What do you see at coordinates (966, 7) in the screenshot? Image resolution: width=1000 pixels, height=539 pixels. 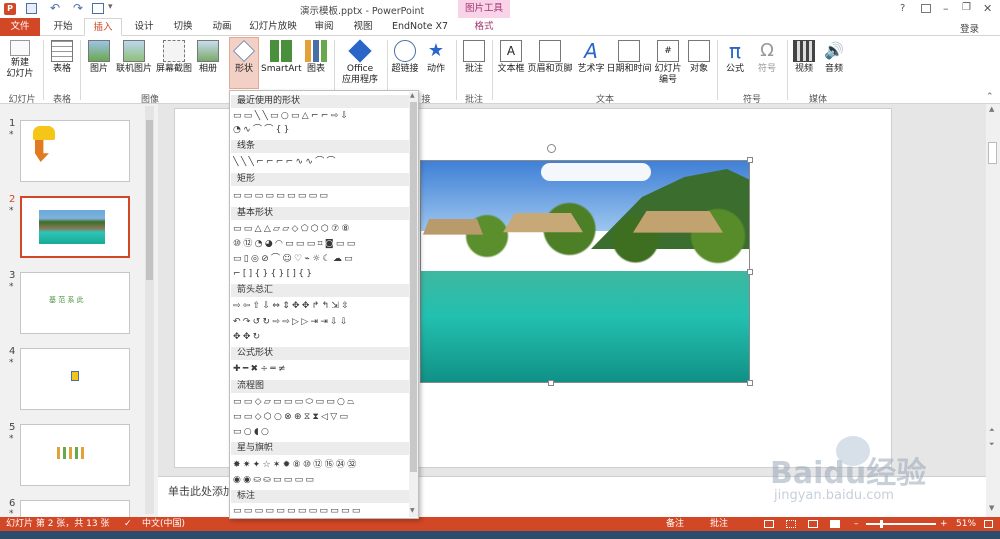 I see `restore-button: ❐` at bounding box center [966, 7].